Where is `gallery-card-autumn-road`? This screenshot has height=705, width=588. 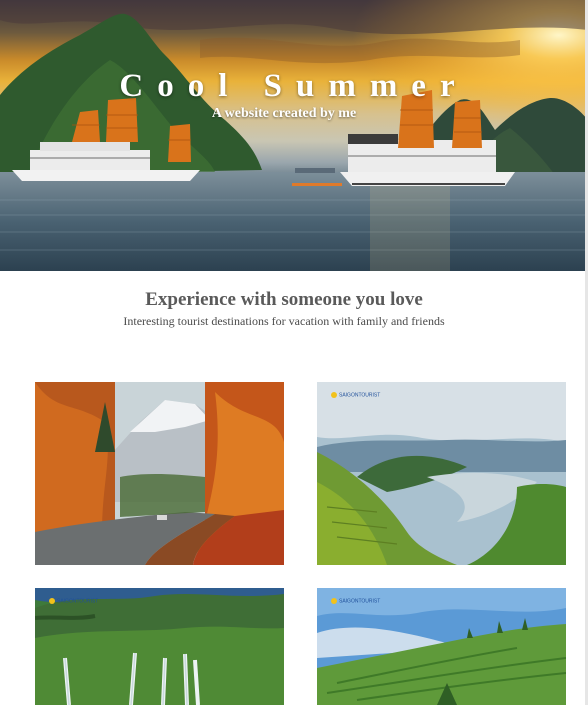
gallery-card-autumn-road is located at coordinates (159, 473).